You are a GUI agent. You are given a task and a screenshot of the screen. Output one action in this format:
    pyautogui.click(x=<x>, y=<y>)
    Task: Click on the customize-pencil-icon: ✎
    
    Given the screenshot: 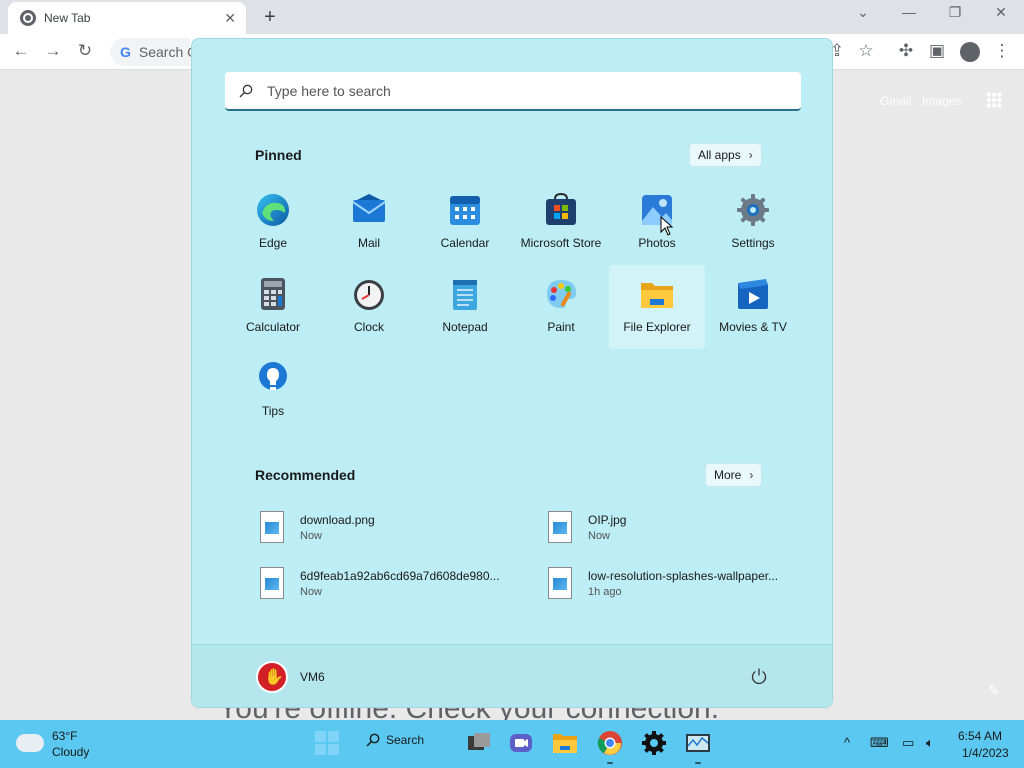 What is the action you would take?
    pyautogui.click(x=994, y=690)
    